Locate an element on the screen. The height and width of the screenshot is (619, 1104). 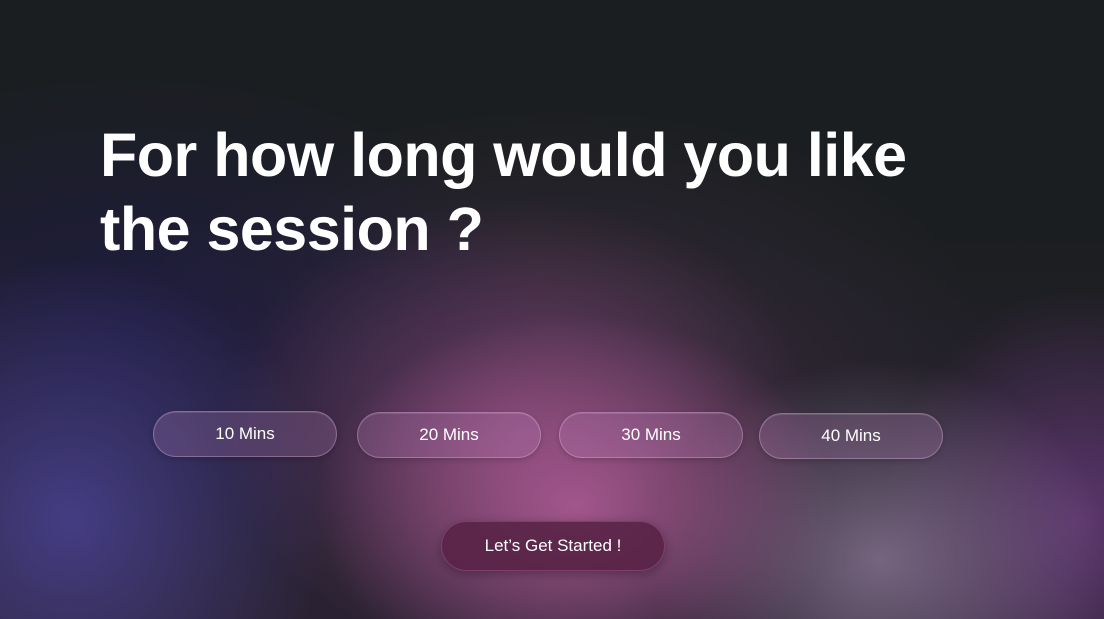
duration-options: 10 Mins 20 Mins 30 Mins 40 Mins is located at coordinates (553, 436).